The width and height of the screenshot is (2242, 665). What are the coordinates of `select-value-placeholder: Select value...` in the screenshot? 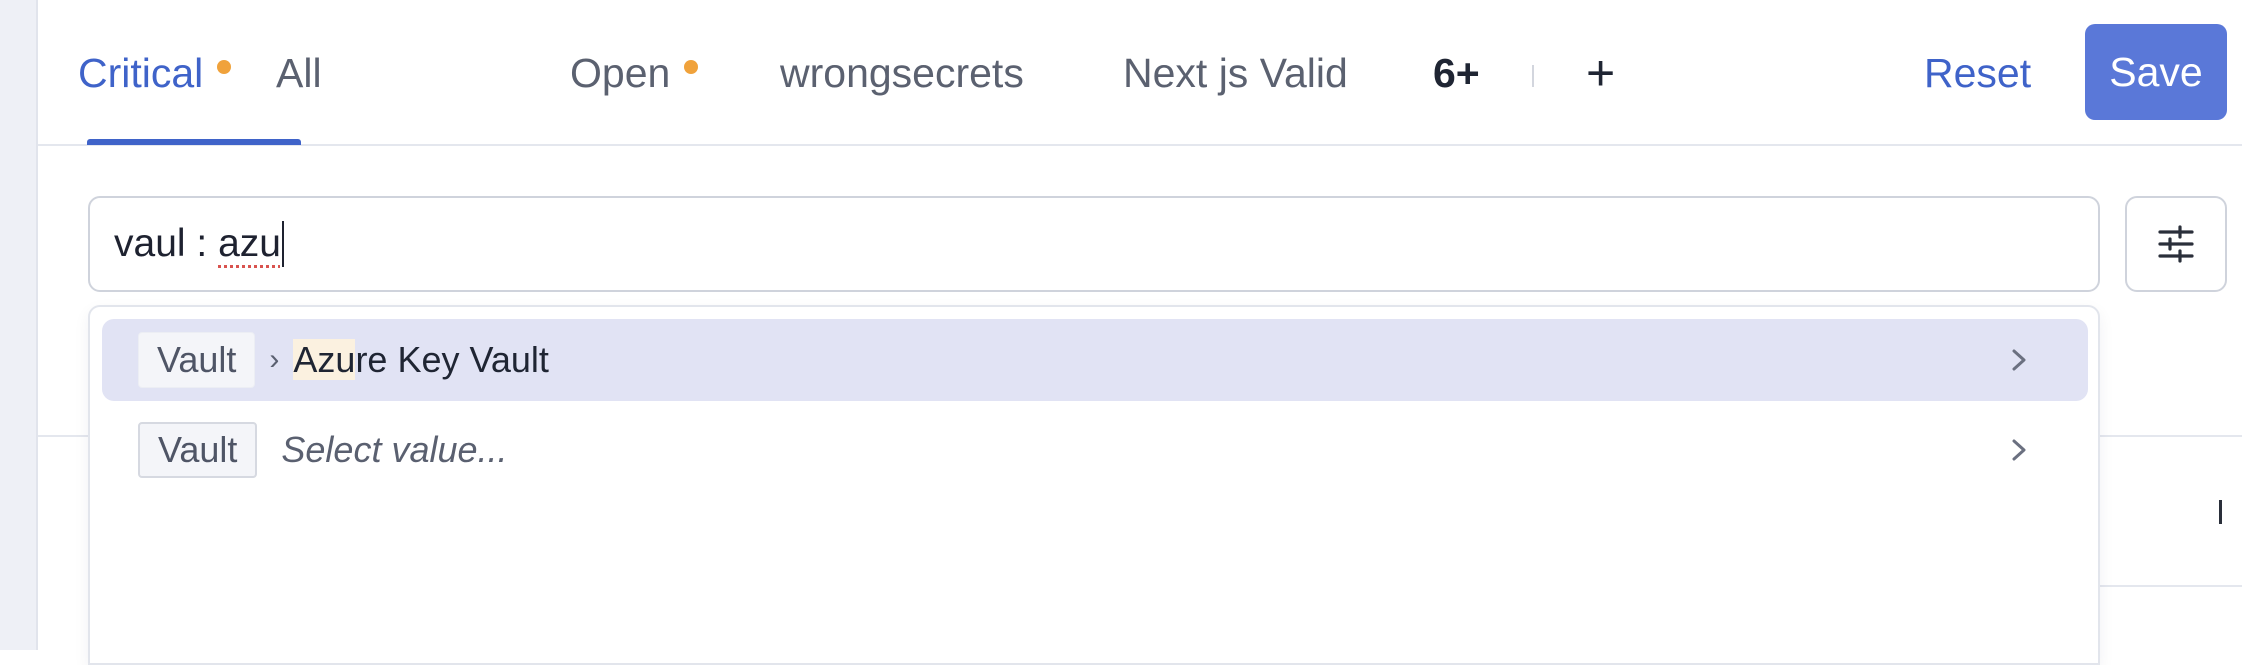 It's located at (394, 449).